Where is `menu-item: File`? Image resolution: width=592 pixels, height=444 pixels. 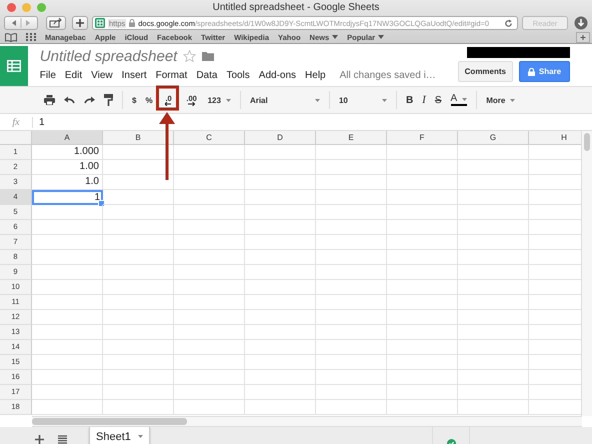
menu-item: File is located at coordinates (48, 75).